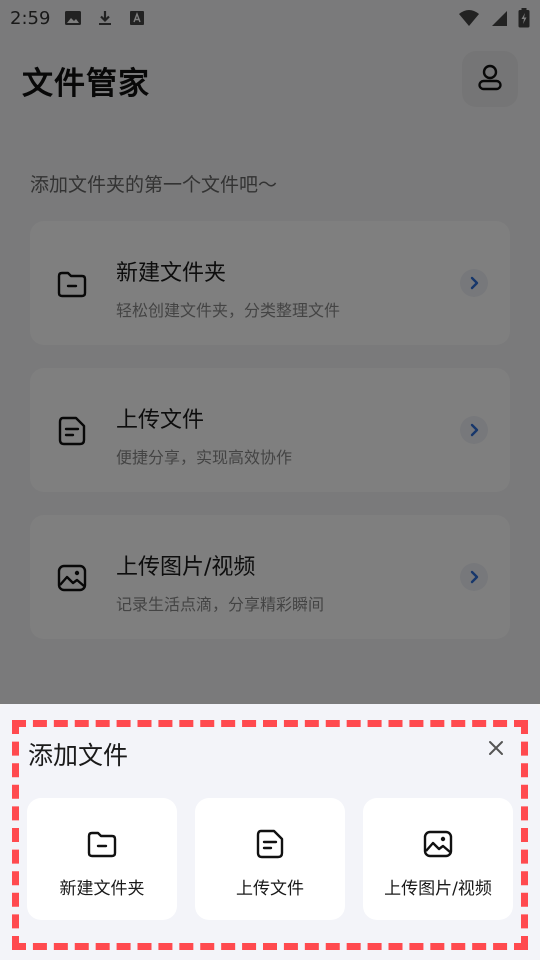  I want to click on wifi-icon, so click(469, 18).